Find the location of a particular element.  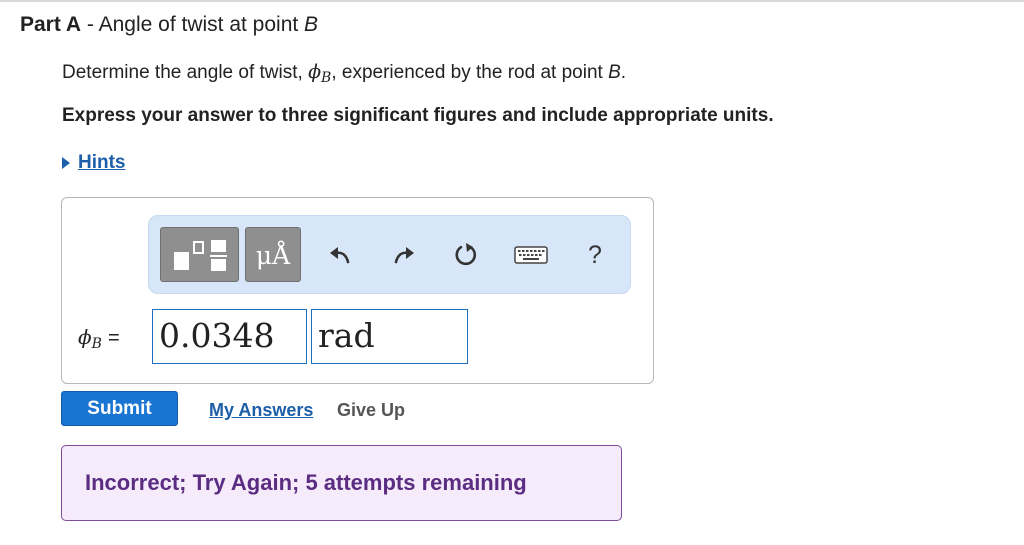

answer-variable-label: ϕB = is located at coordinates (99, 338).